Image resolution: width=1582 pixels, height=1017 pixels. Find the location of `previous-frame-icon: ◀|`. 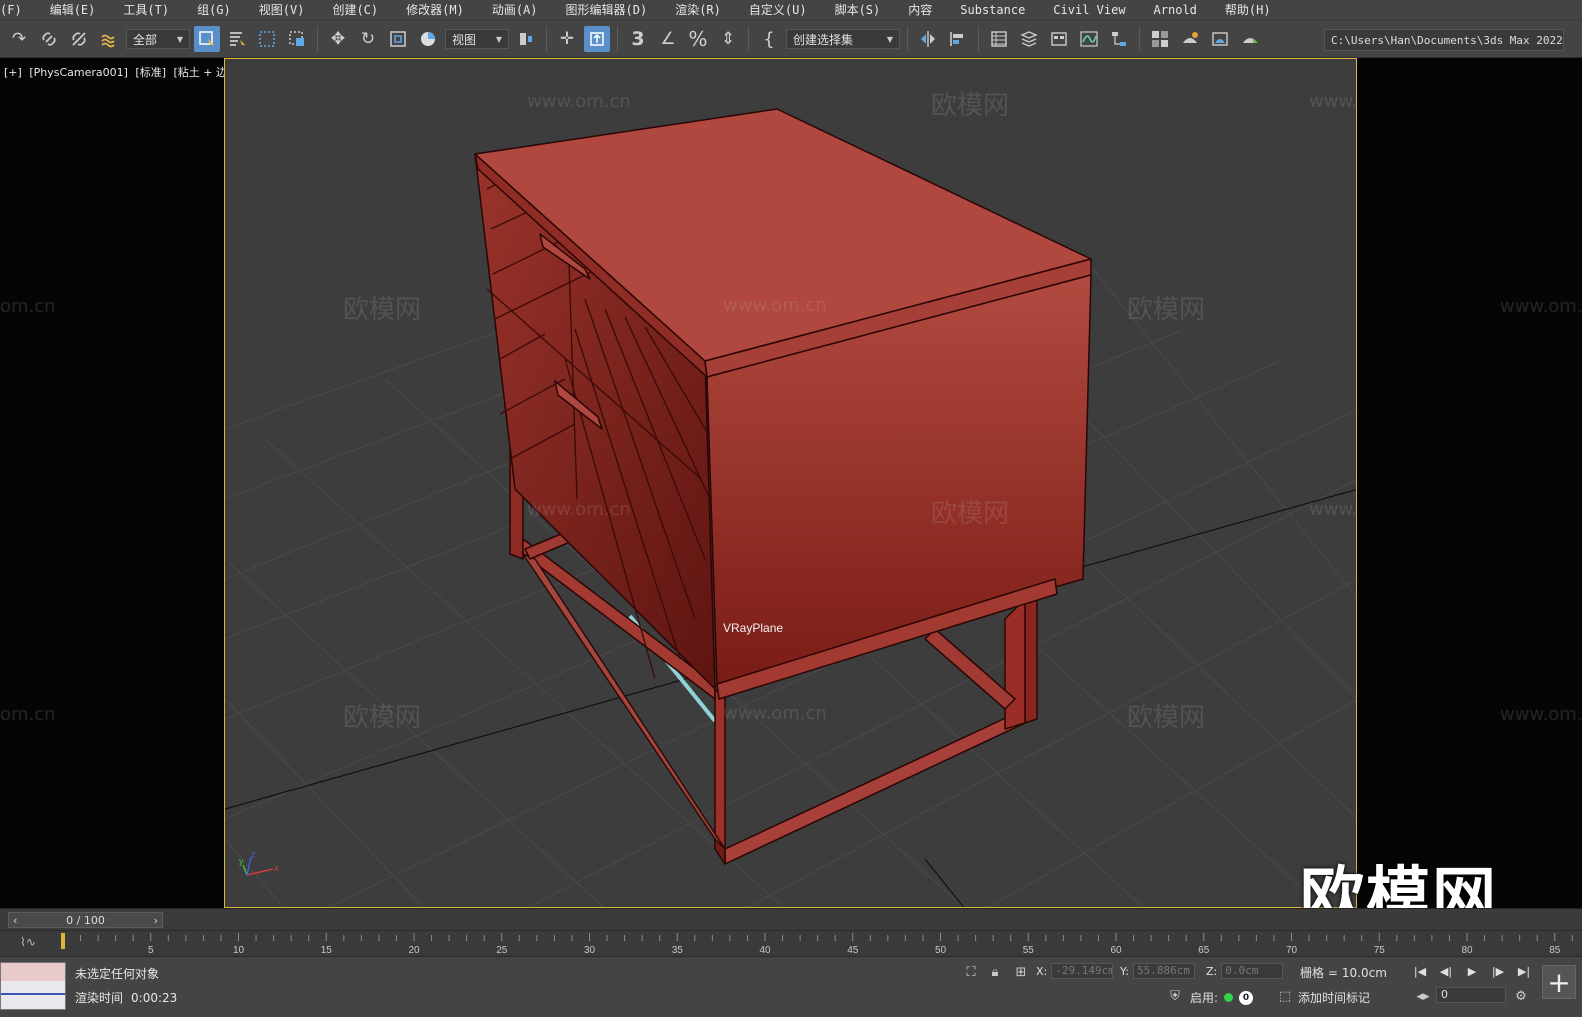

previous-frame-icon: ◀| is located at coordinates (1446, 971).